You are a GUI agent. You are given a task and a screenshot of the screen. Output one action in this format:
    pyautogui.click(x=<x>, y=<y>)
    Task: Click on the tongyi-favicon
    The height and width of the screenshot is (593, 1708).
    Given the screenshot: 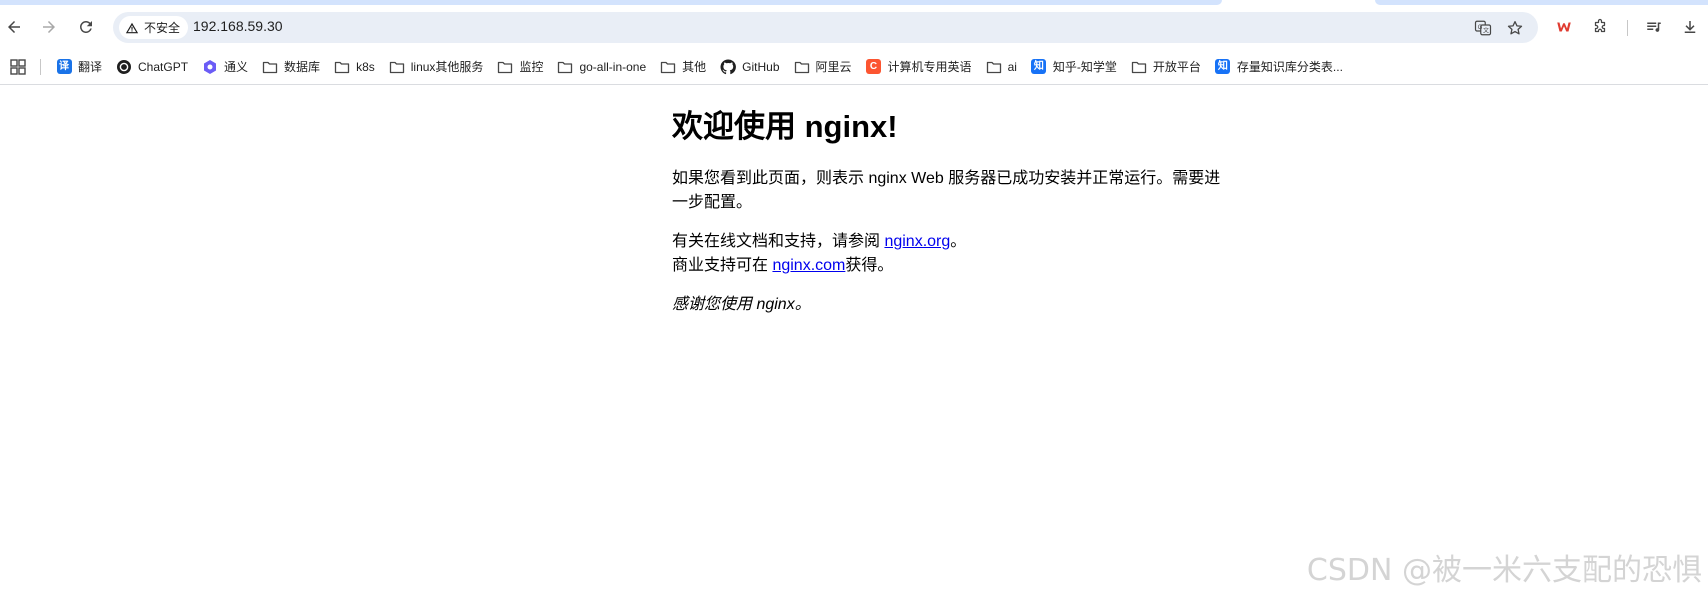 What is the action you would take?
    pyautogui.click(x=210, y=67)
    